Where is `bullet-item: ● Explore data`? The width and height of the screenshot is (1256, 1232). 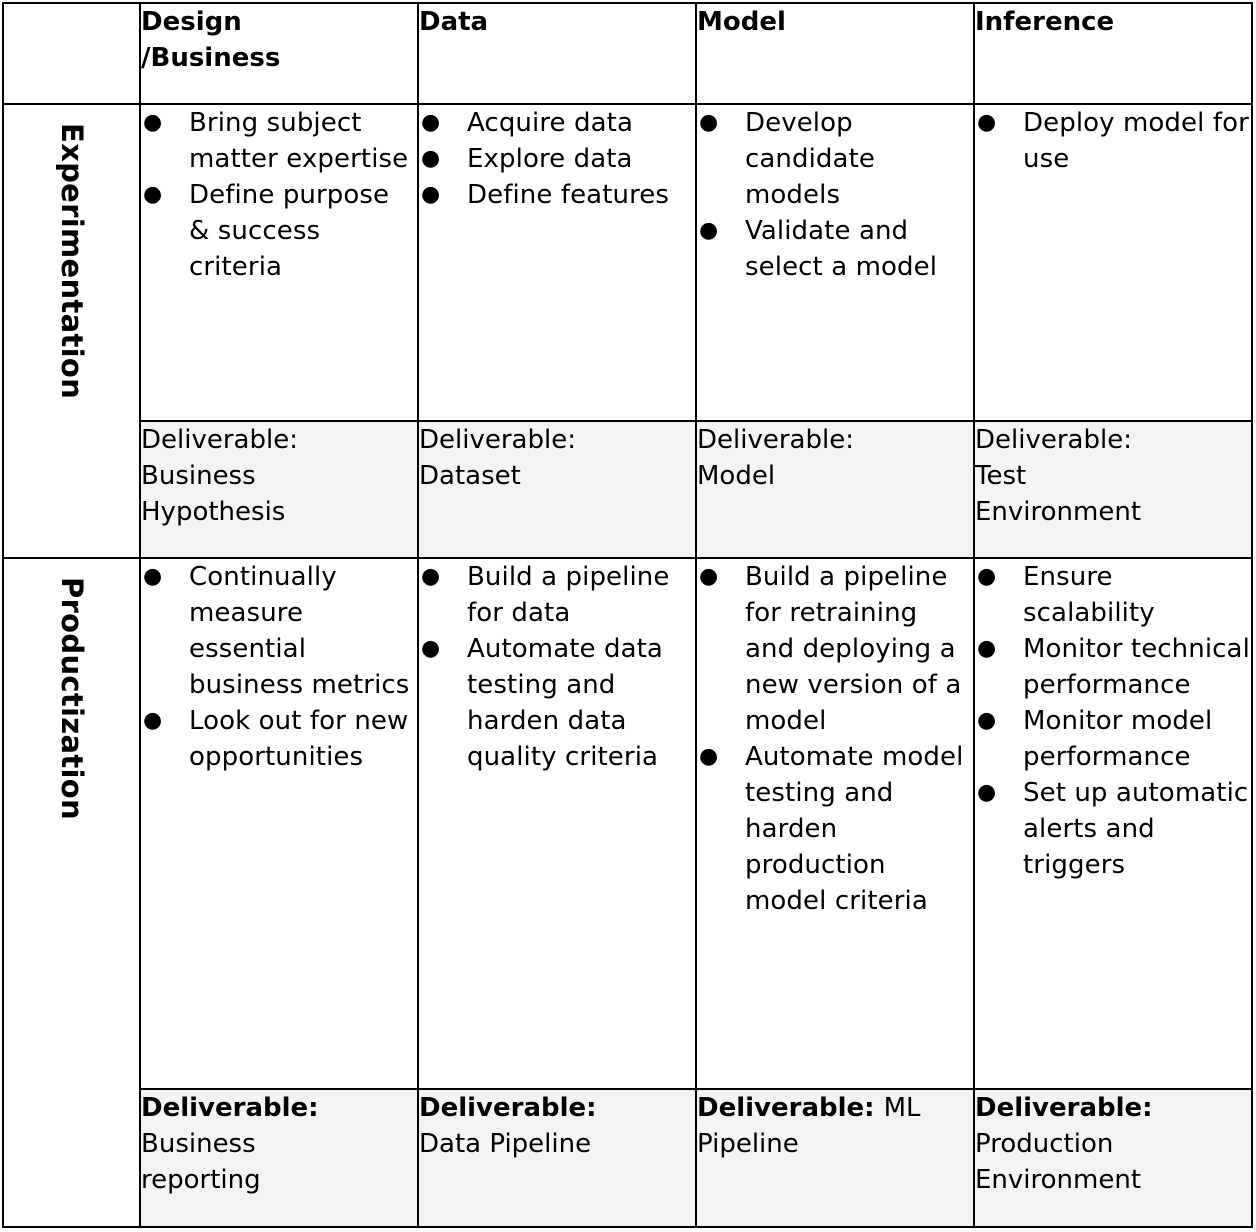
bullet-item: ● Explore data is located at coordinates (557, 159).